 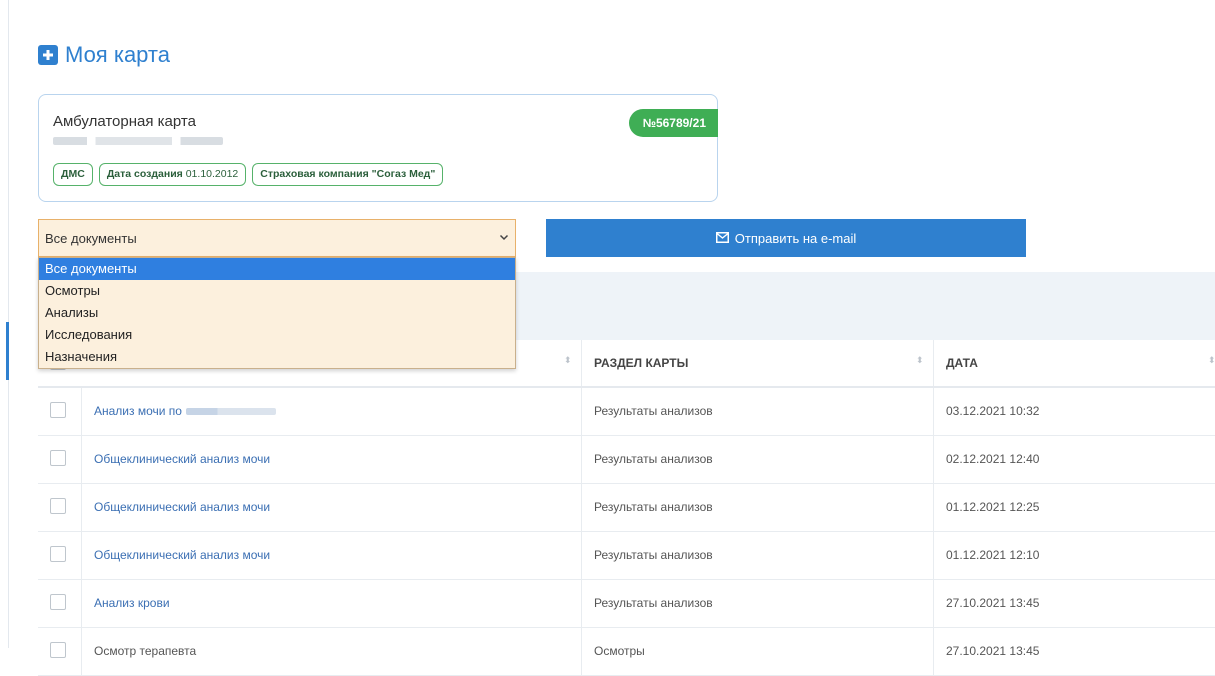 What do you see at coordinates (124, 121) in the screenshot?
I see `card-title: Амбулаторная карта` at bounding box center [124, 121].